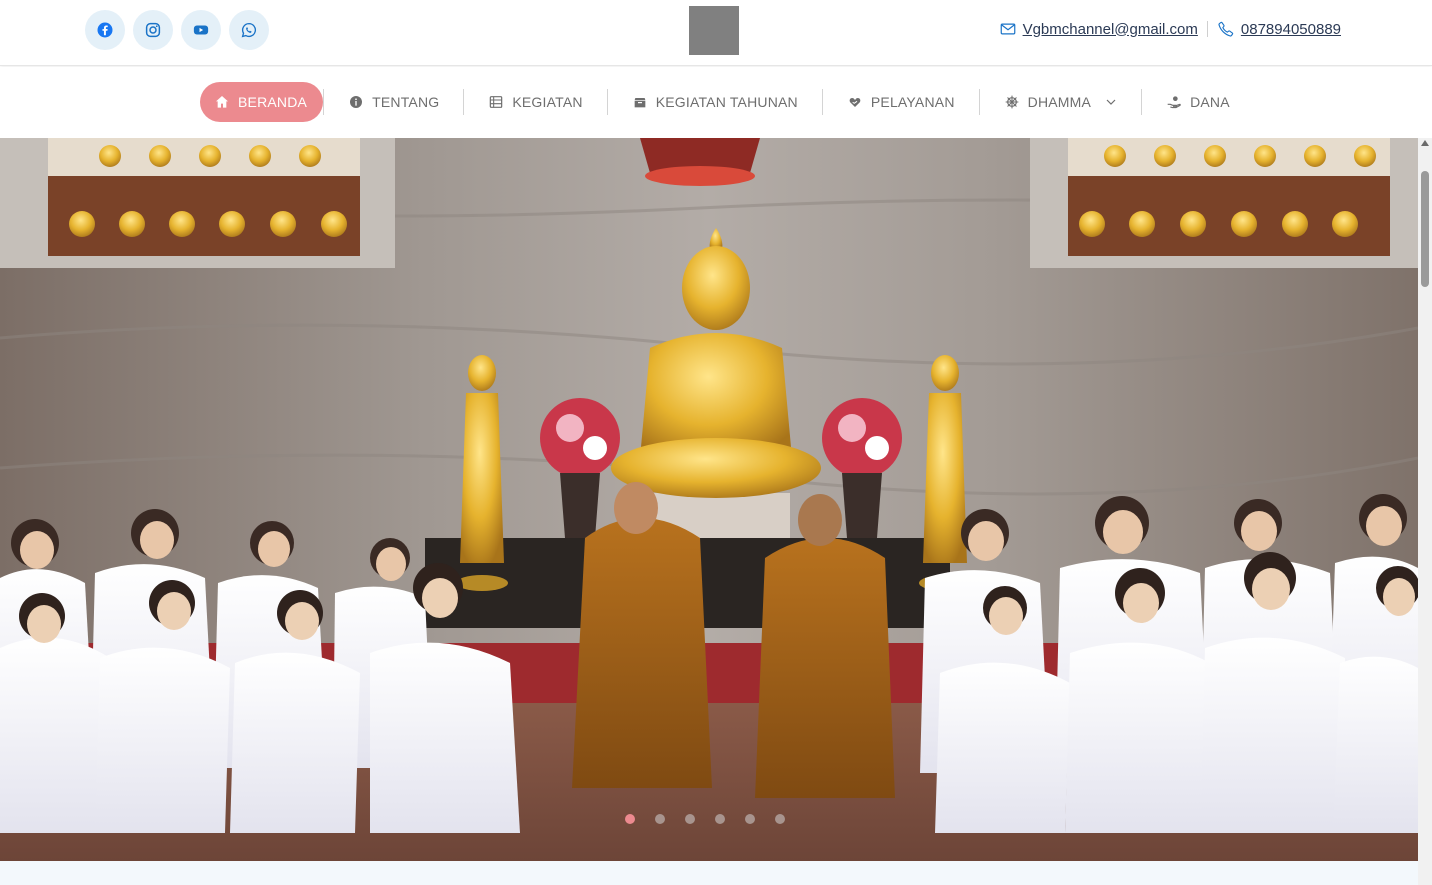 The height and width of the screenshot is (885, 1432). I want to click on whatsapp-link, so click(249, 30).